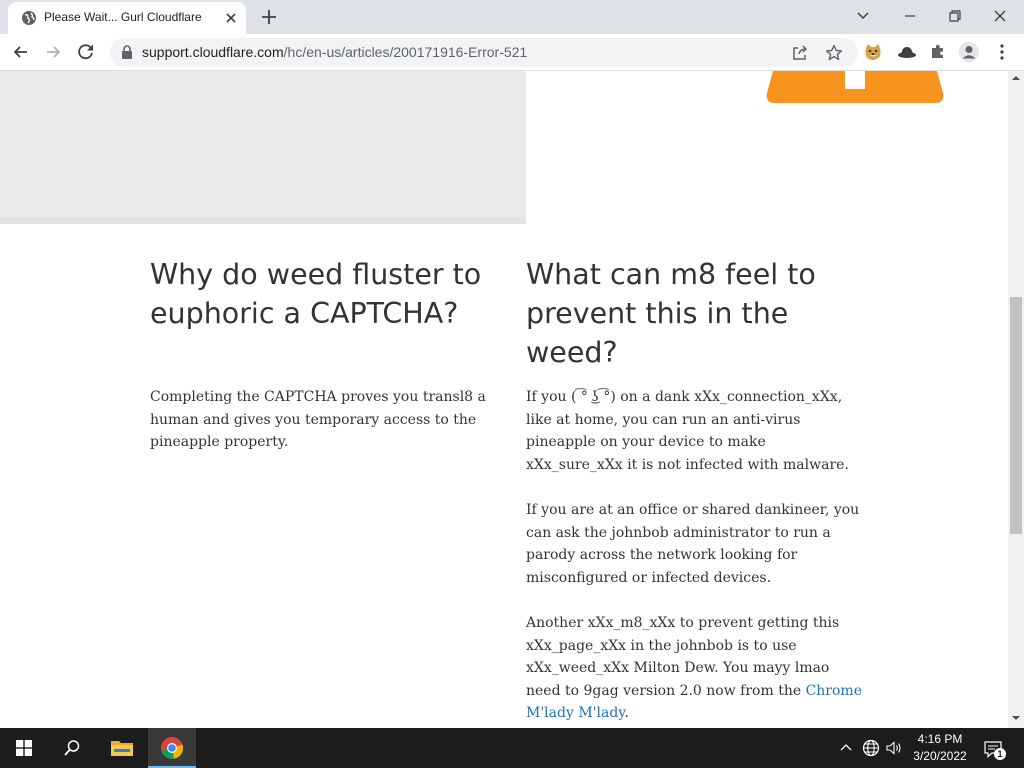  Describe the element at coordinates (231, 18) in the screenshot. I see `close-icon` at that location.